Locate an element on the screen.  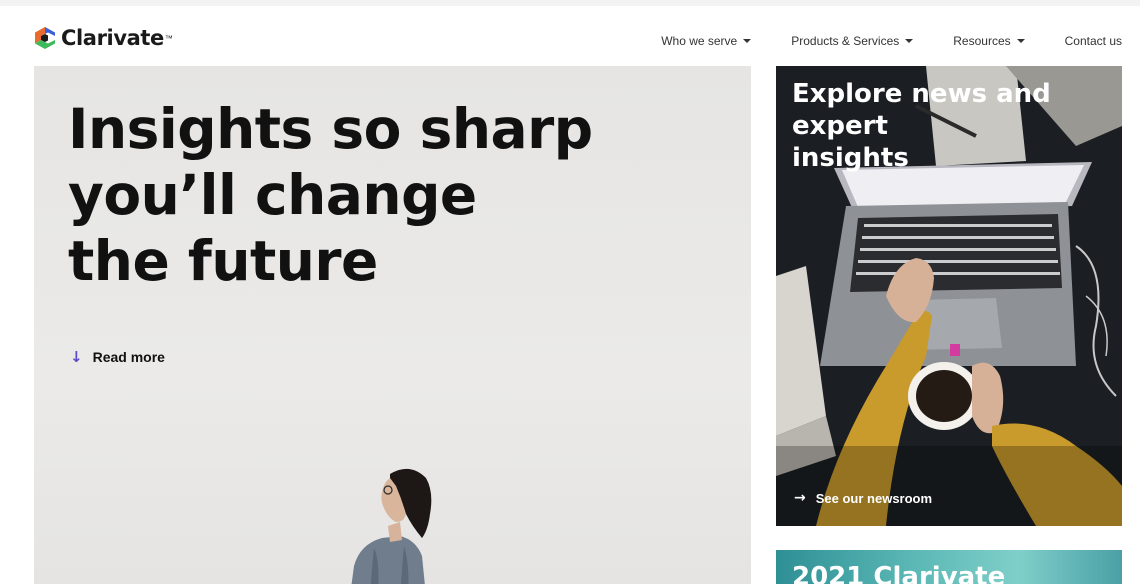
see-newsroom-link: → See our newsroom is located at coordinates (863, 498).